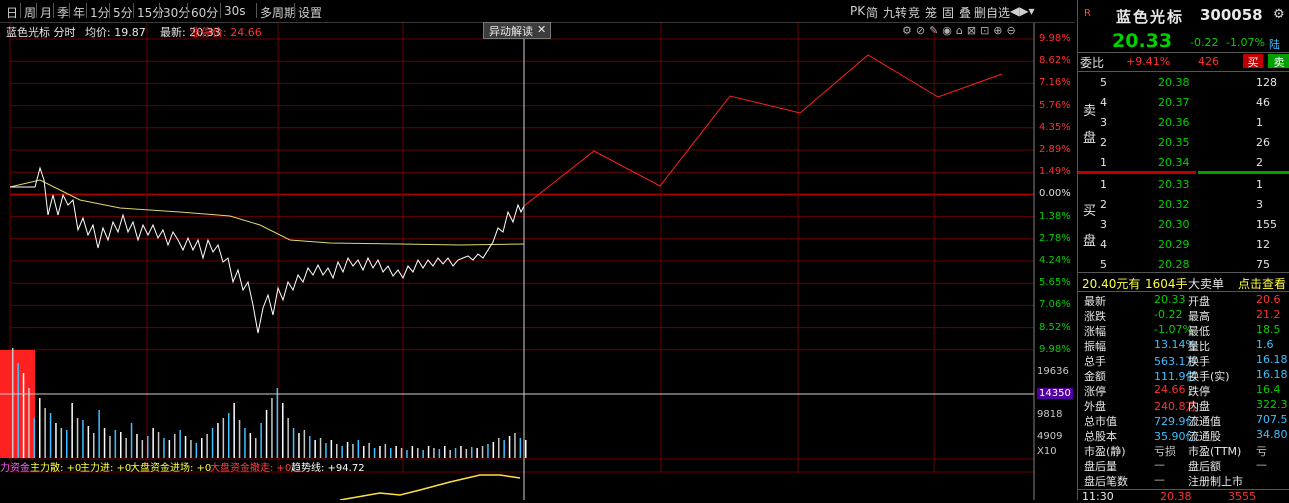 The image size is (1289, 503). Describe the element at coordinates (1100, 421) in the screenshot. I see `stat-l1: 总市值` at that location.